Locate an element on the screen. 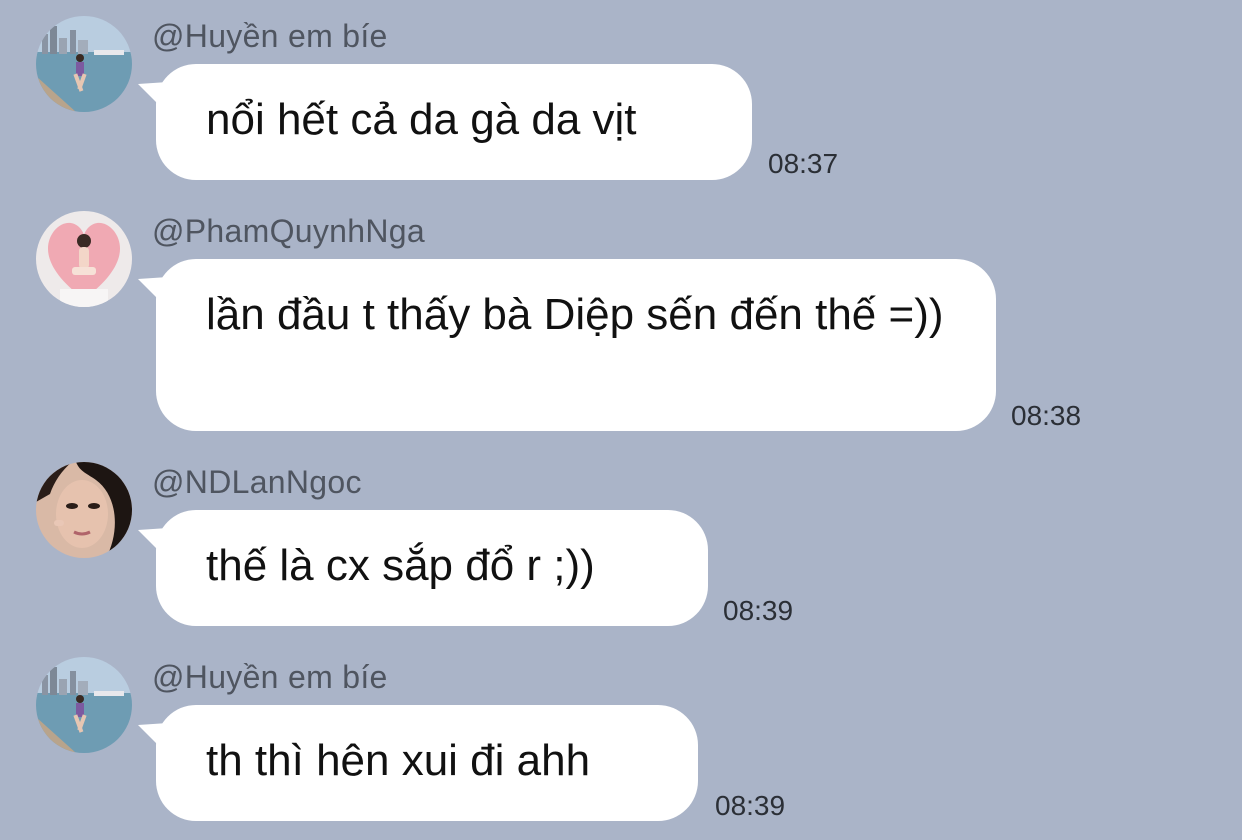 The height and width of the screenshot is (840, 1242). message-bubble: th thì hên xui đi ahh is located at coordinates (427, 763).